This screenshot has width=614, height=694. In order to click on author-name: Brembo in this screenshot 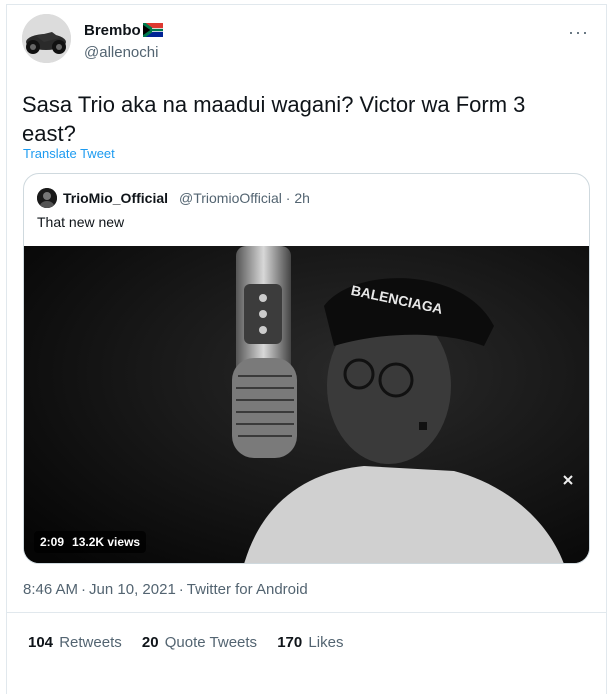, I will do `click(123, 30)`.